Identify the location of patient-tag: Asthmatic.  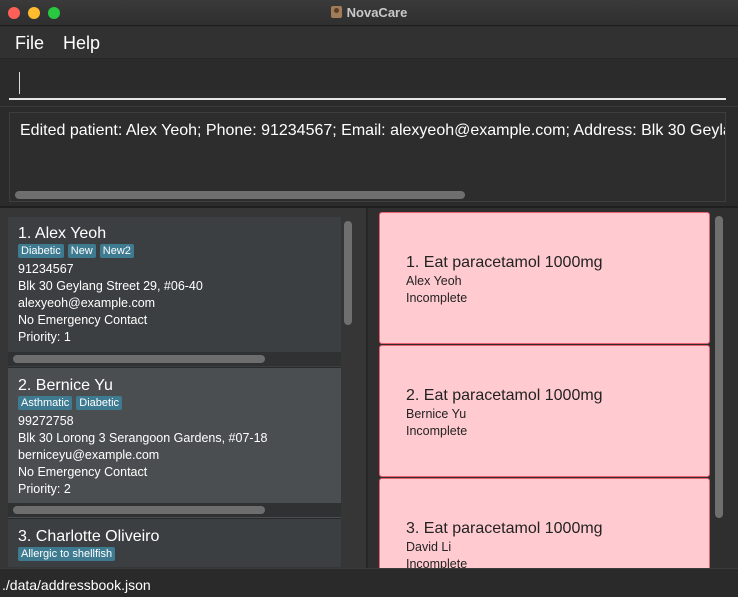
(45, 403).